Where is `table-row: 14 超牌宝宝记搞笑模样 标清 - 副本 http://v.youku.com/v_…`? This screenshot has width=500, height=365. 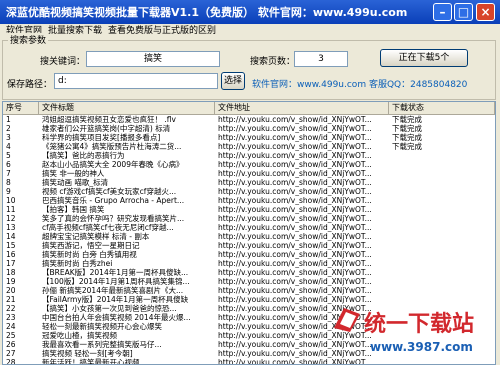 table-row: 14 超牌宝宝记搞笑模样 标清 - 副本 http://v.youku.com/v_… is located at coordinates (249, 236).